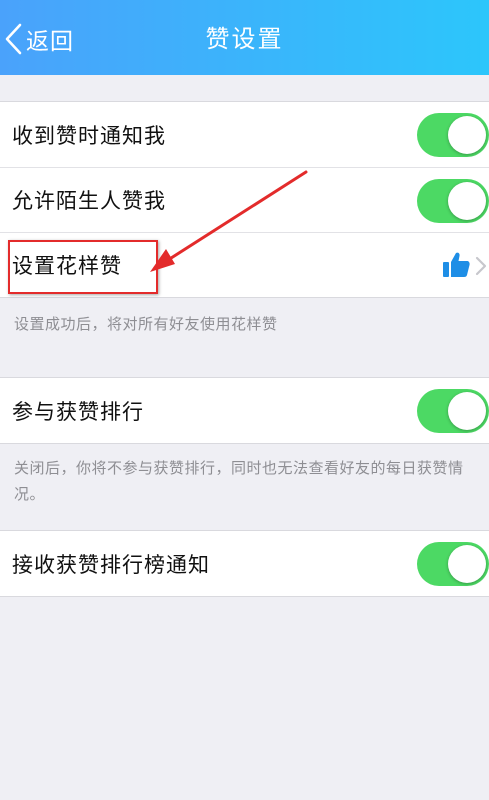 This screenshot has width=489, height=800. I want to click on chevron-right-icon, so click(481, 266).